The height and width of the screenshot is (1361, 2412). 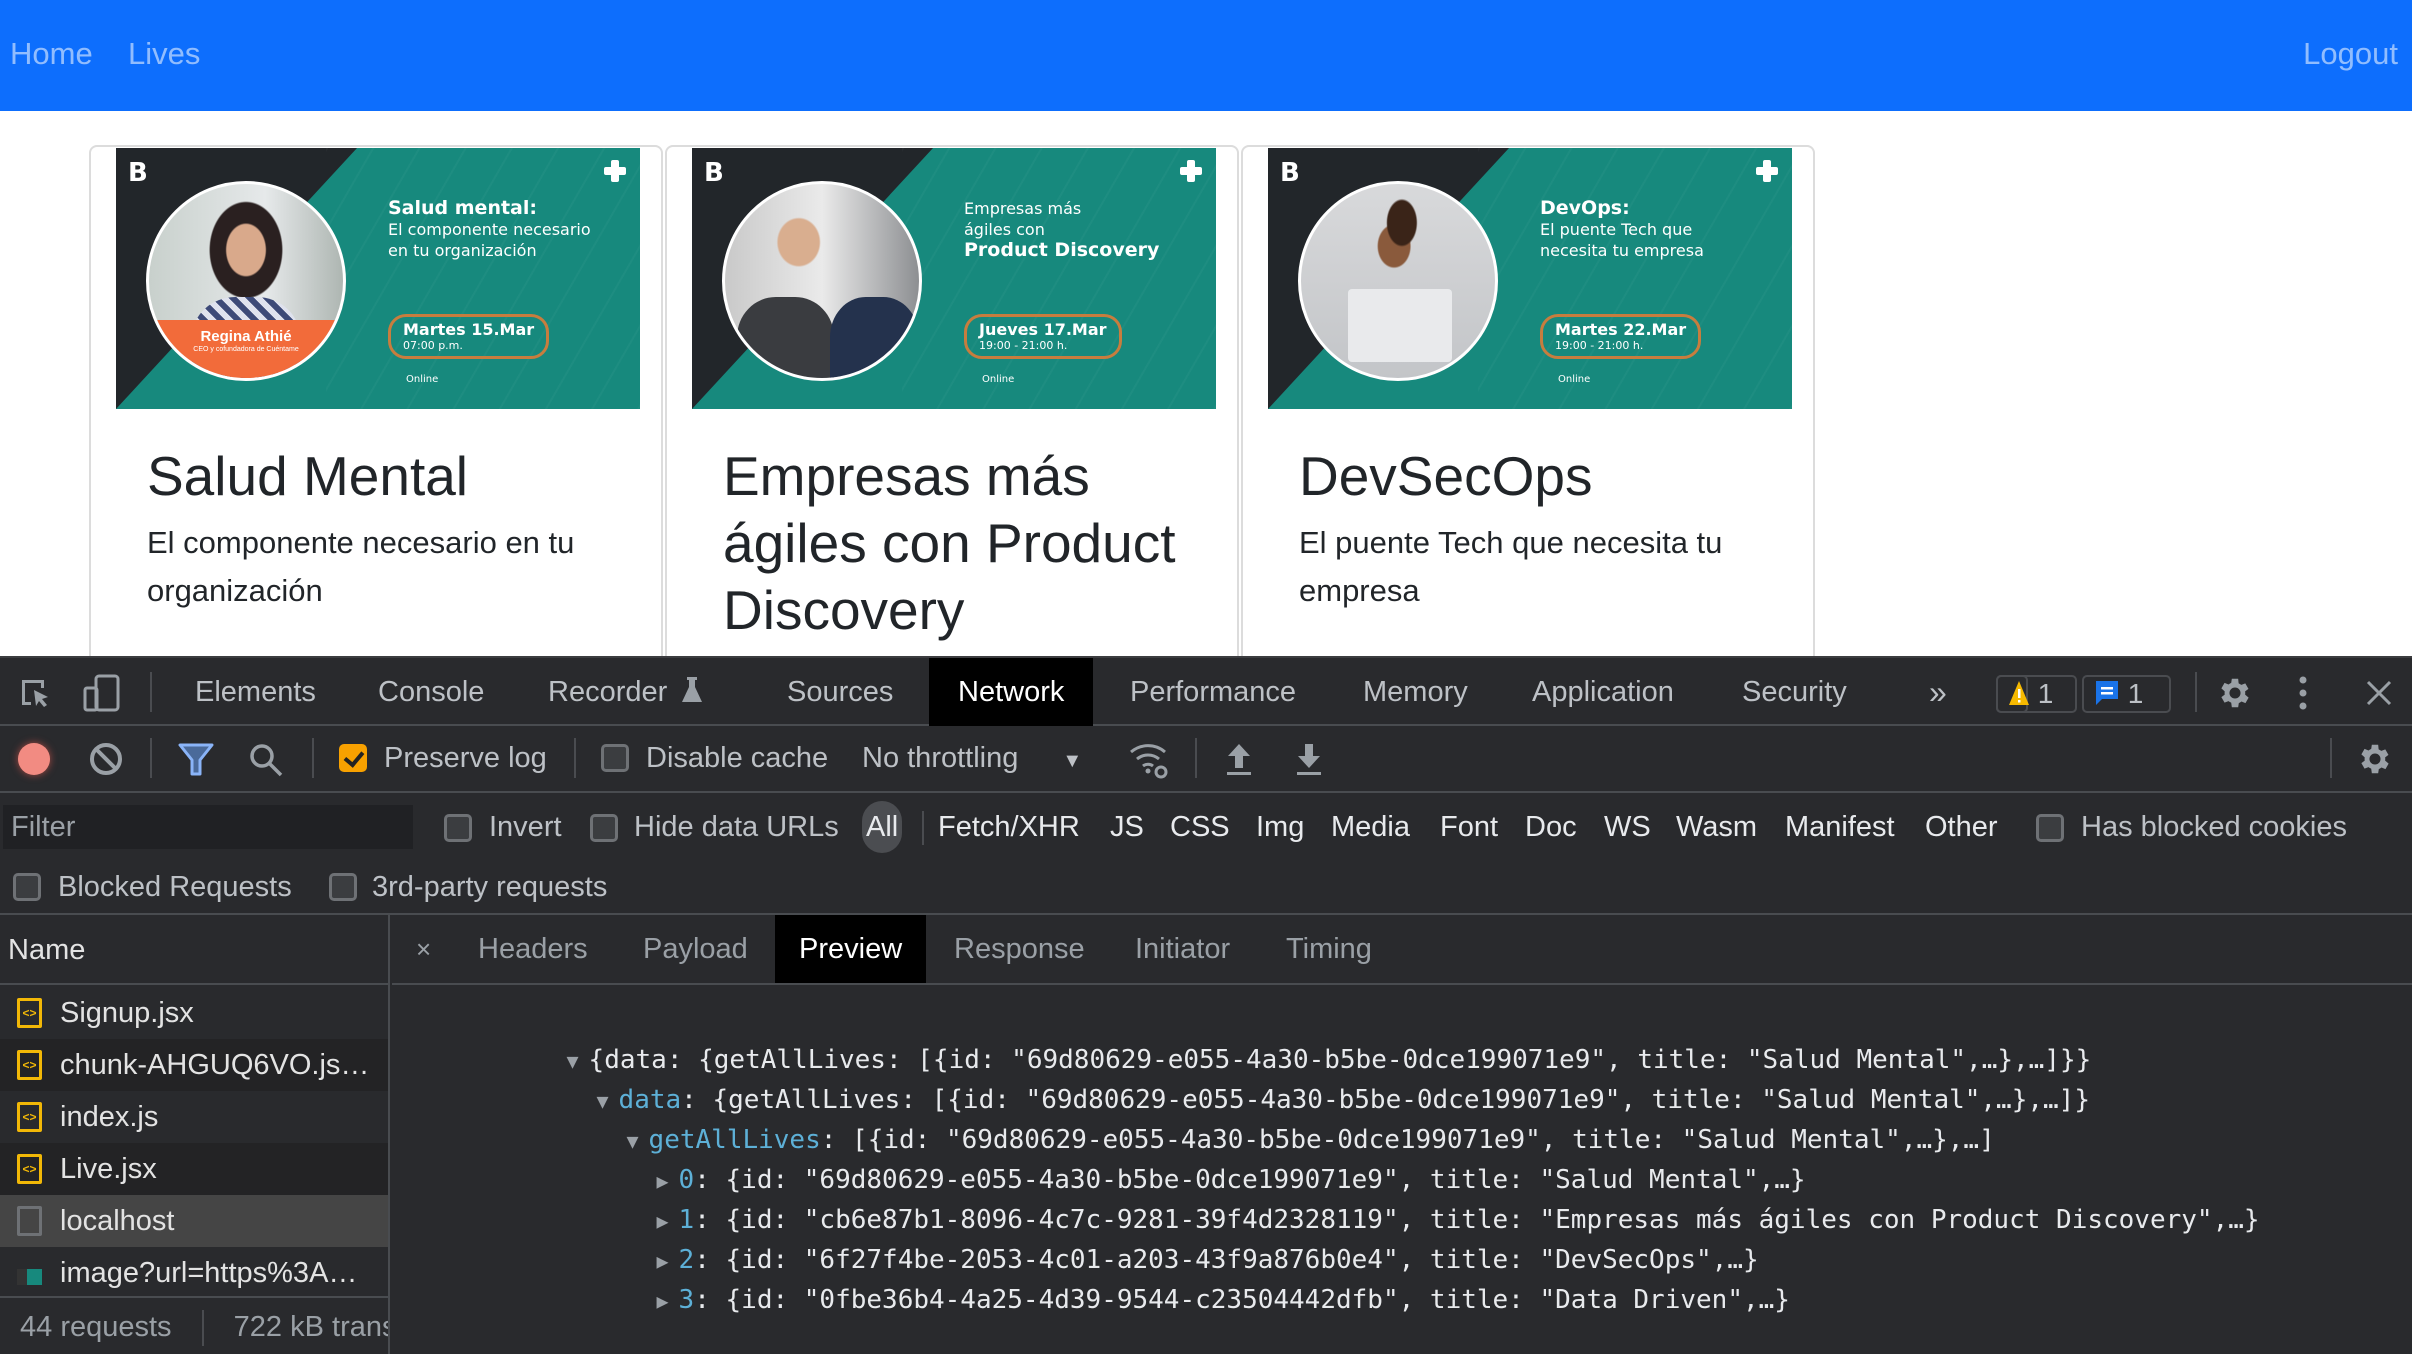 I want to click on date-pill: Jueves 17.Mar 19:00 - 21:00 h., so click(x=1043, y=336).